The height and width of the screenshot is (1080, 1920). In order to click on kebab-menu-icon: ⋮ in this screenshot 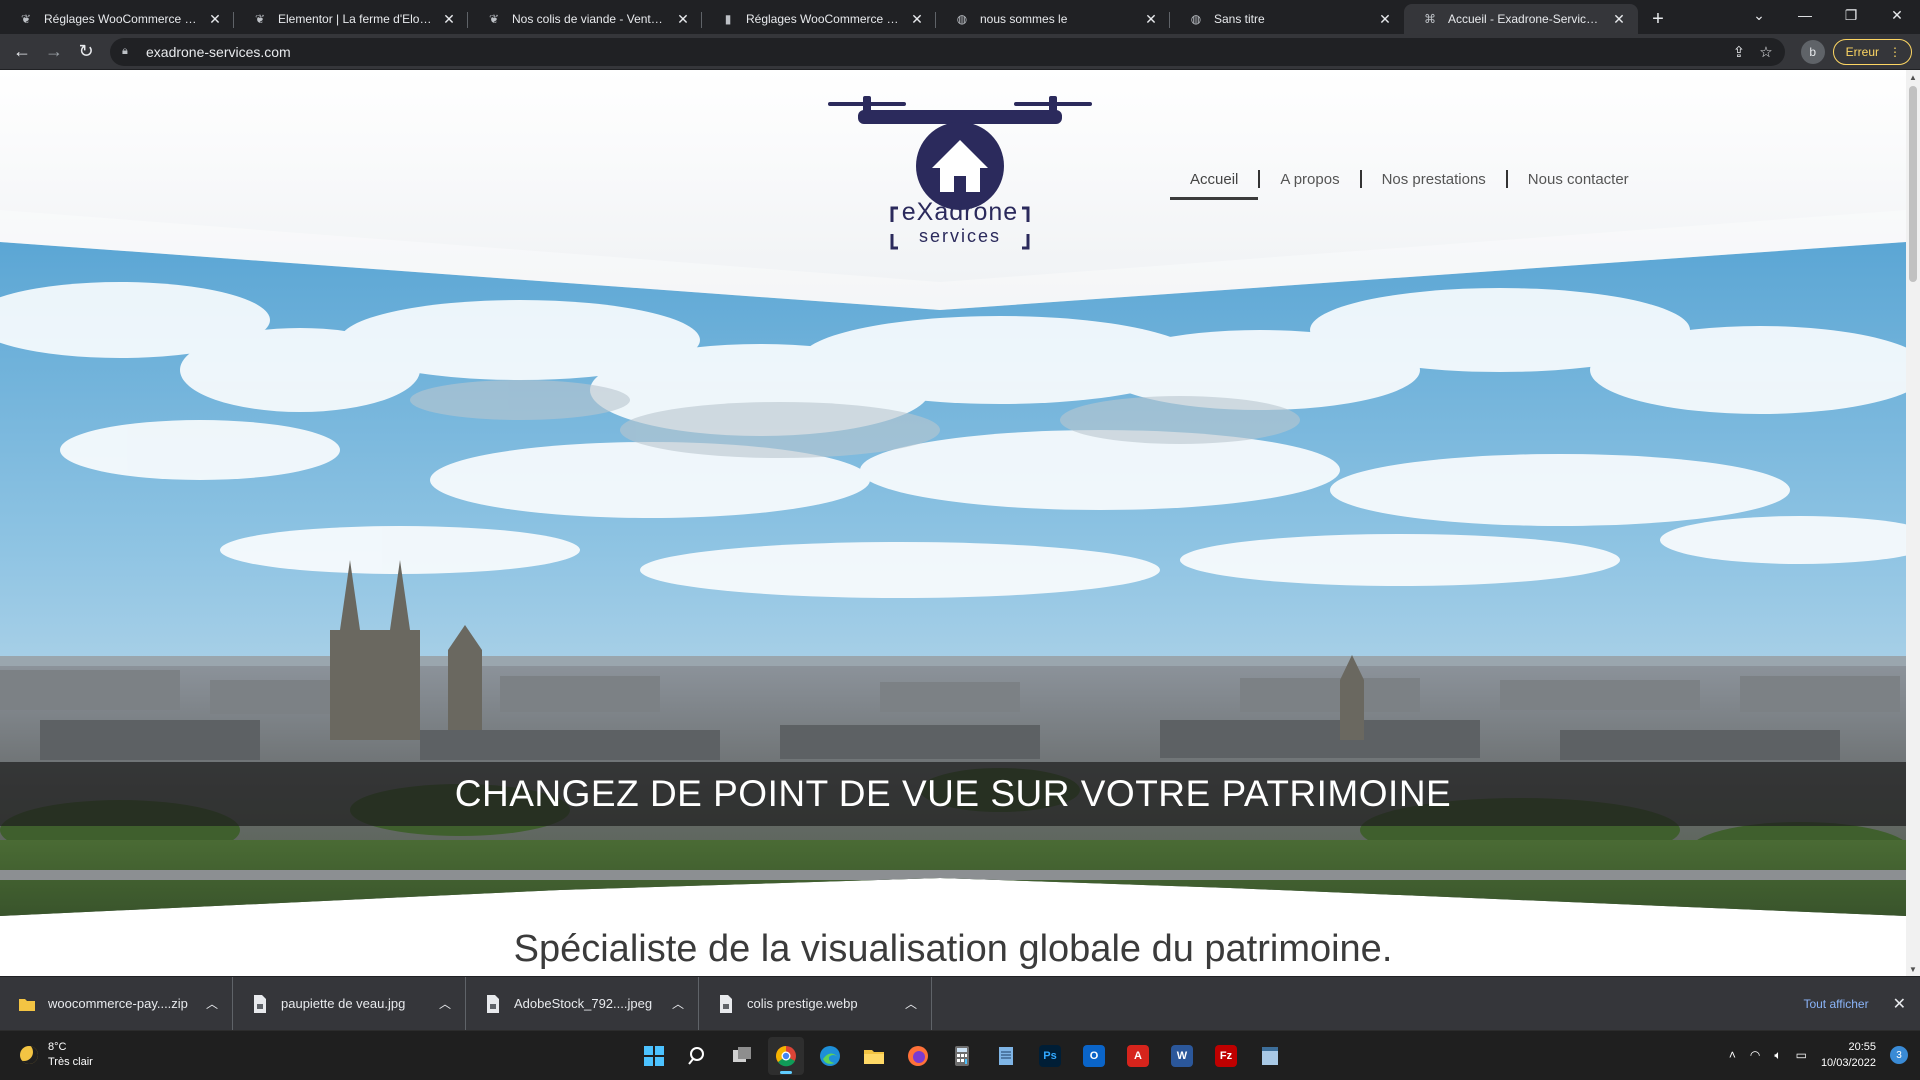, I will do `click(1895, 51)`.